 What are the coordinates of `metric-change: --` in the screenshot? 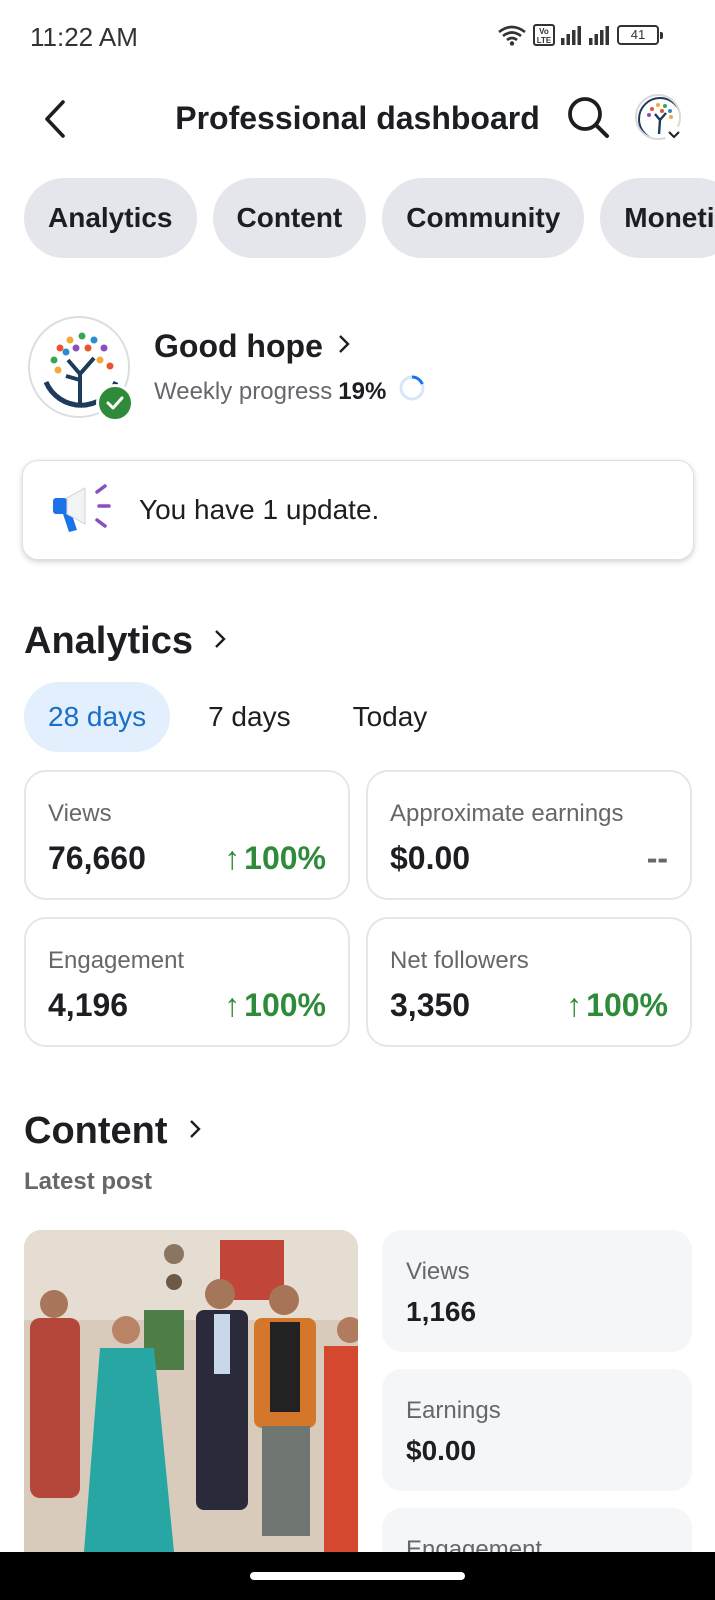 It's located at (657, 858).